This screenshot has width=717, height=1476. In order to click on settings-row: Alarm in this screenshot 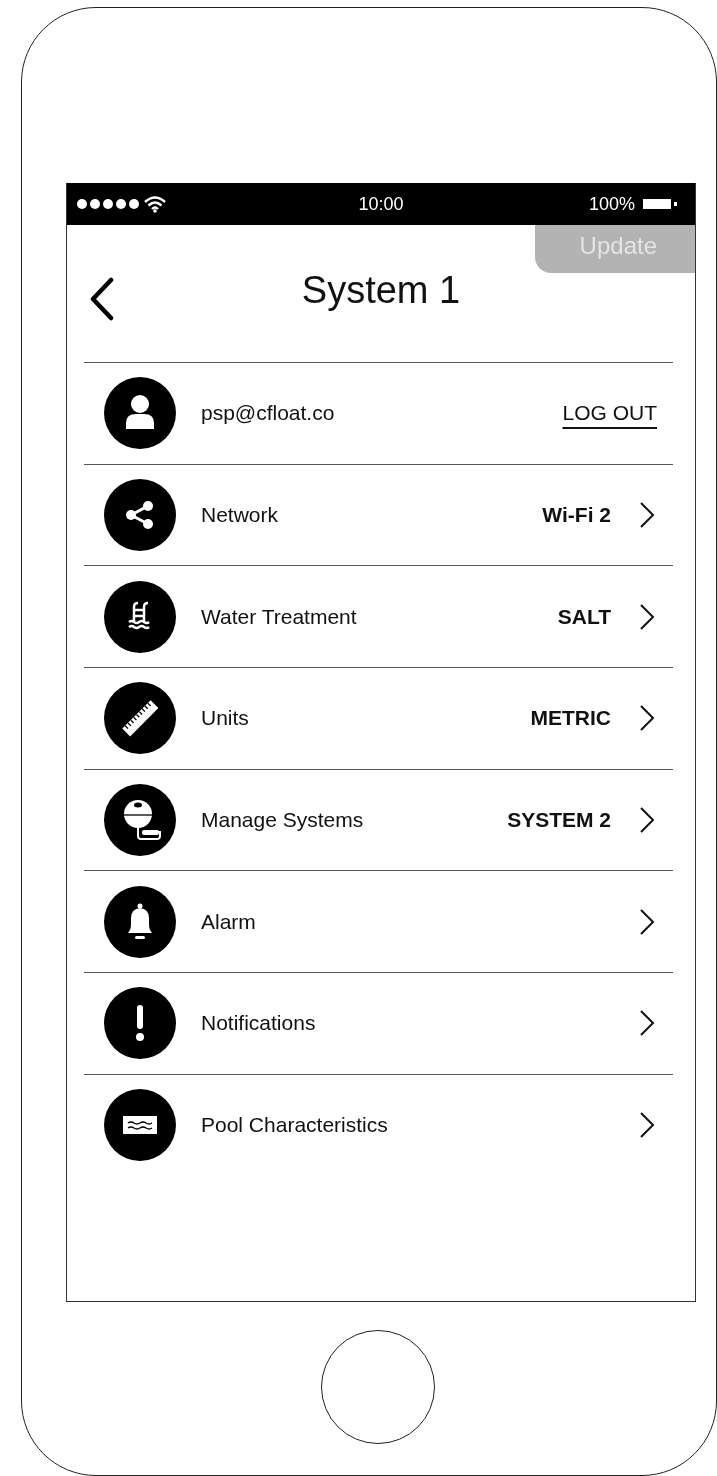, I will do `click(378, 921)`.